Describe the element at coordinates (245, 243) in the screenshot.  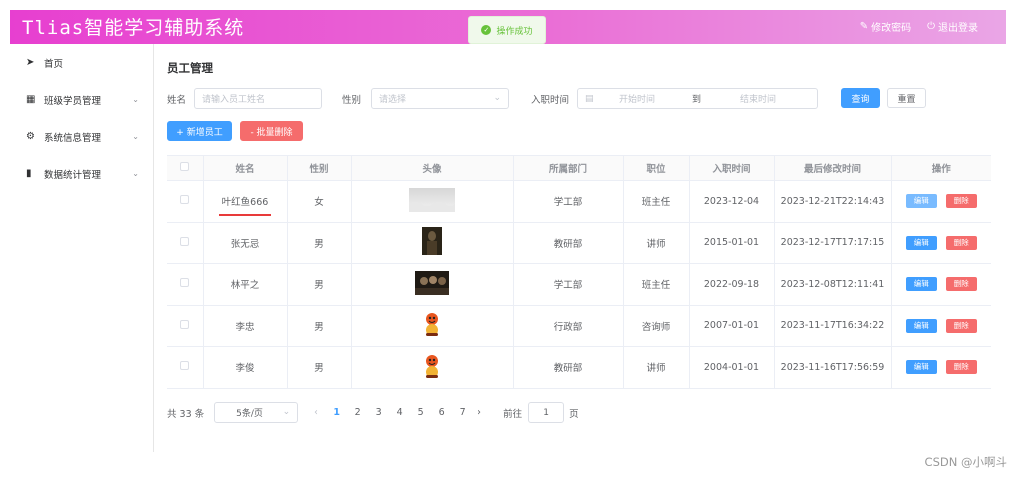
I see `employee-name: 张无忌` at that location.